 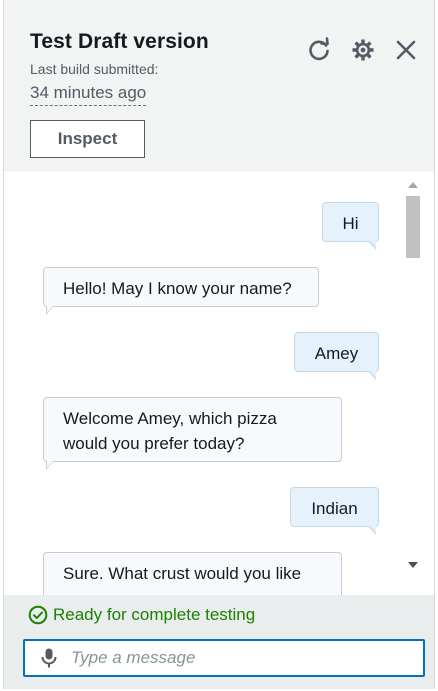 I want to click on chat-scrollbar, so click(x=413, y=378).